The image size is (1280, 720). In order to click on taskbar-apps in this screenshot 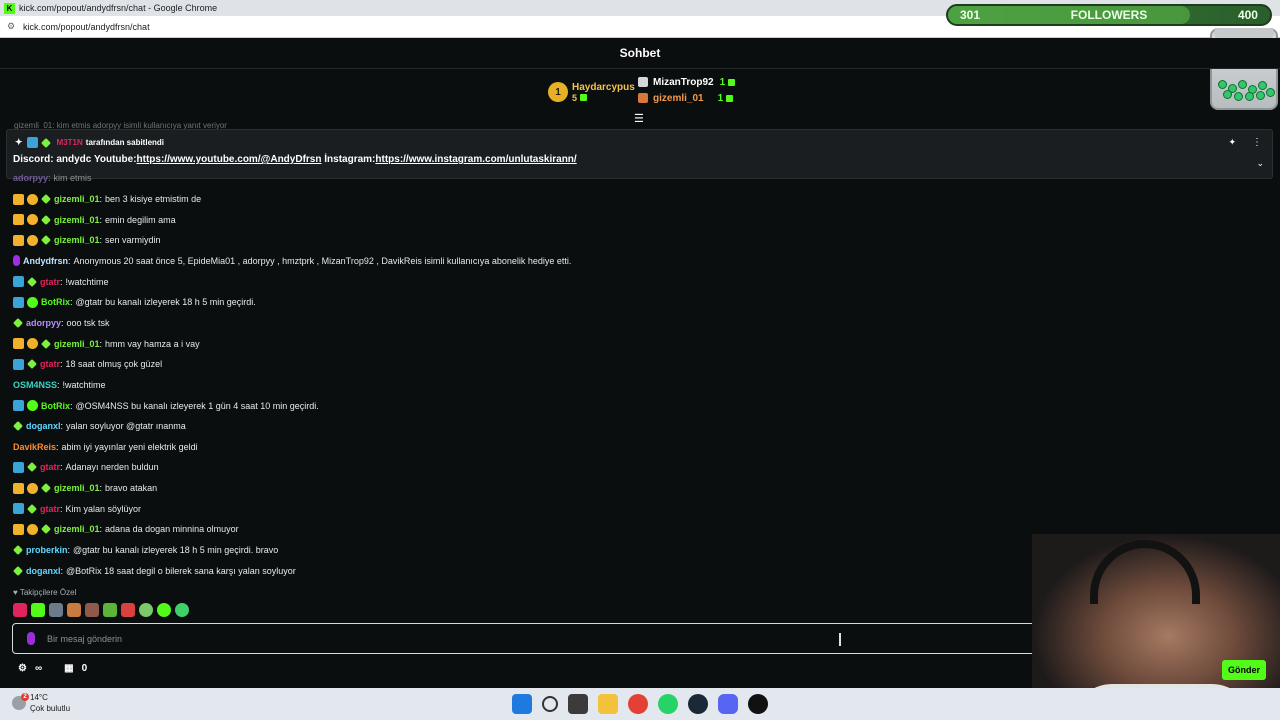, I will do `click(640, 704)`.